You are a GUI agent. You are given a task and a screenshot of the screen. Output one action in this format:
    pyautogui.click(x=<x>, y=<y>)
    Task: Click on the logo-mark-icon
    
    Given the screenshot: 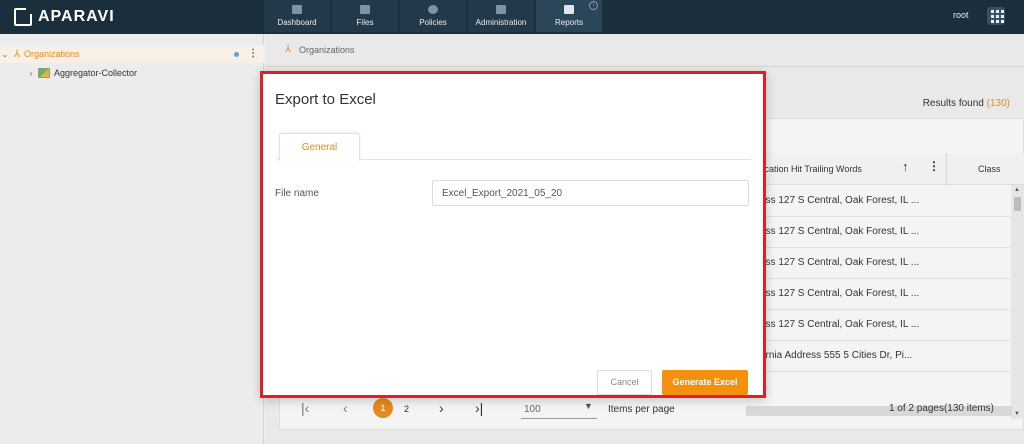 What is the action you would take?
    pyautogui.click(x=24, y=16)
    